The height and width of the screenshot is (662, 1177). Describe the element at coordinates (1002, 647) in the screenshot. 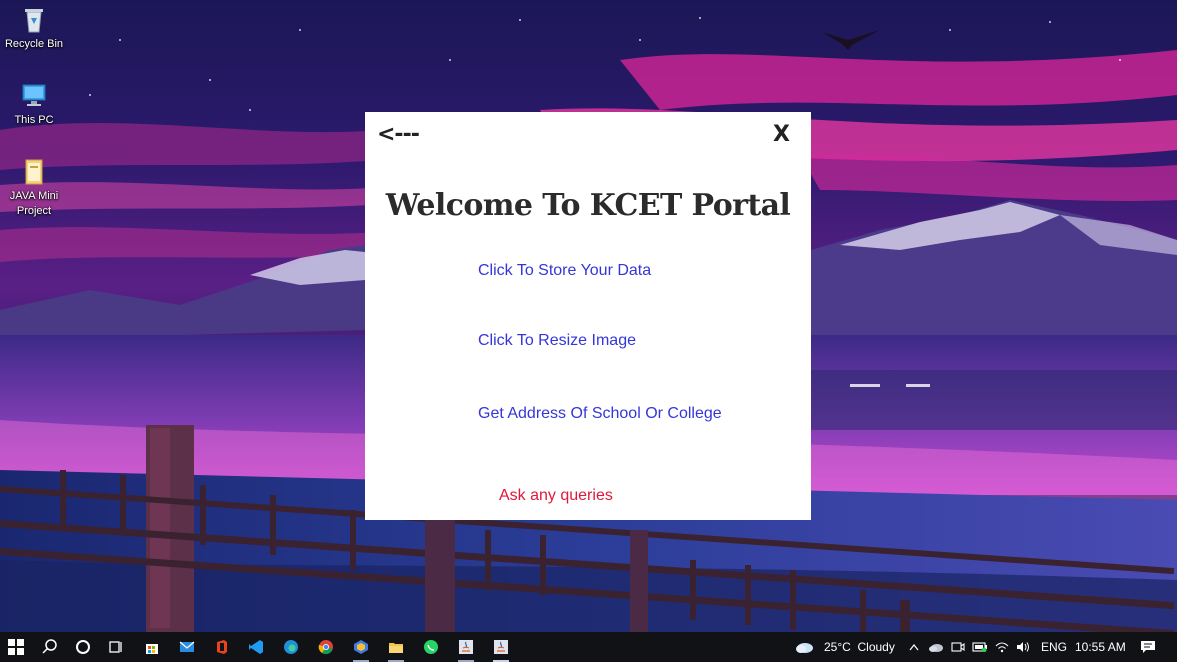

I see `wifi-icon` at that location.